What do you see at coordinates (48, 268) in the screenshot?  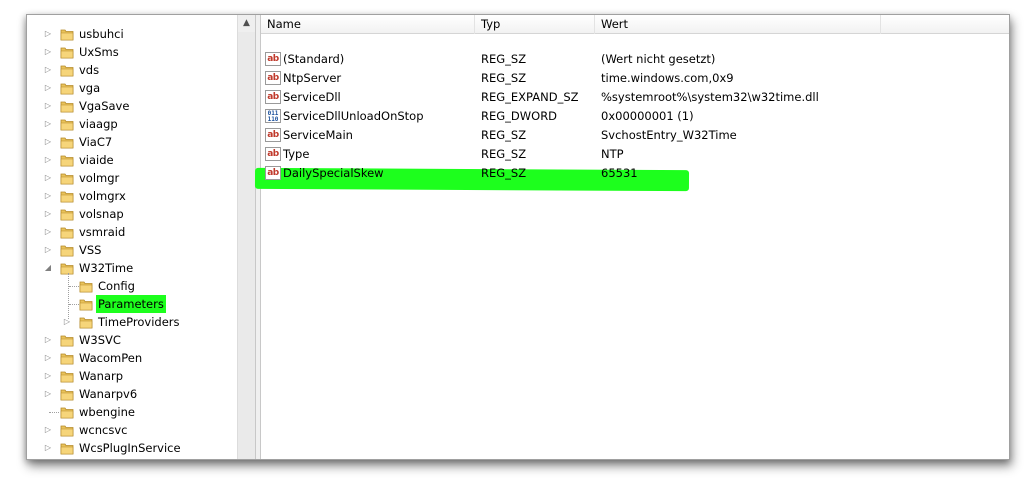 I see `collapse-arrow-icon: ◢` at bounding box center [48, 268].